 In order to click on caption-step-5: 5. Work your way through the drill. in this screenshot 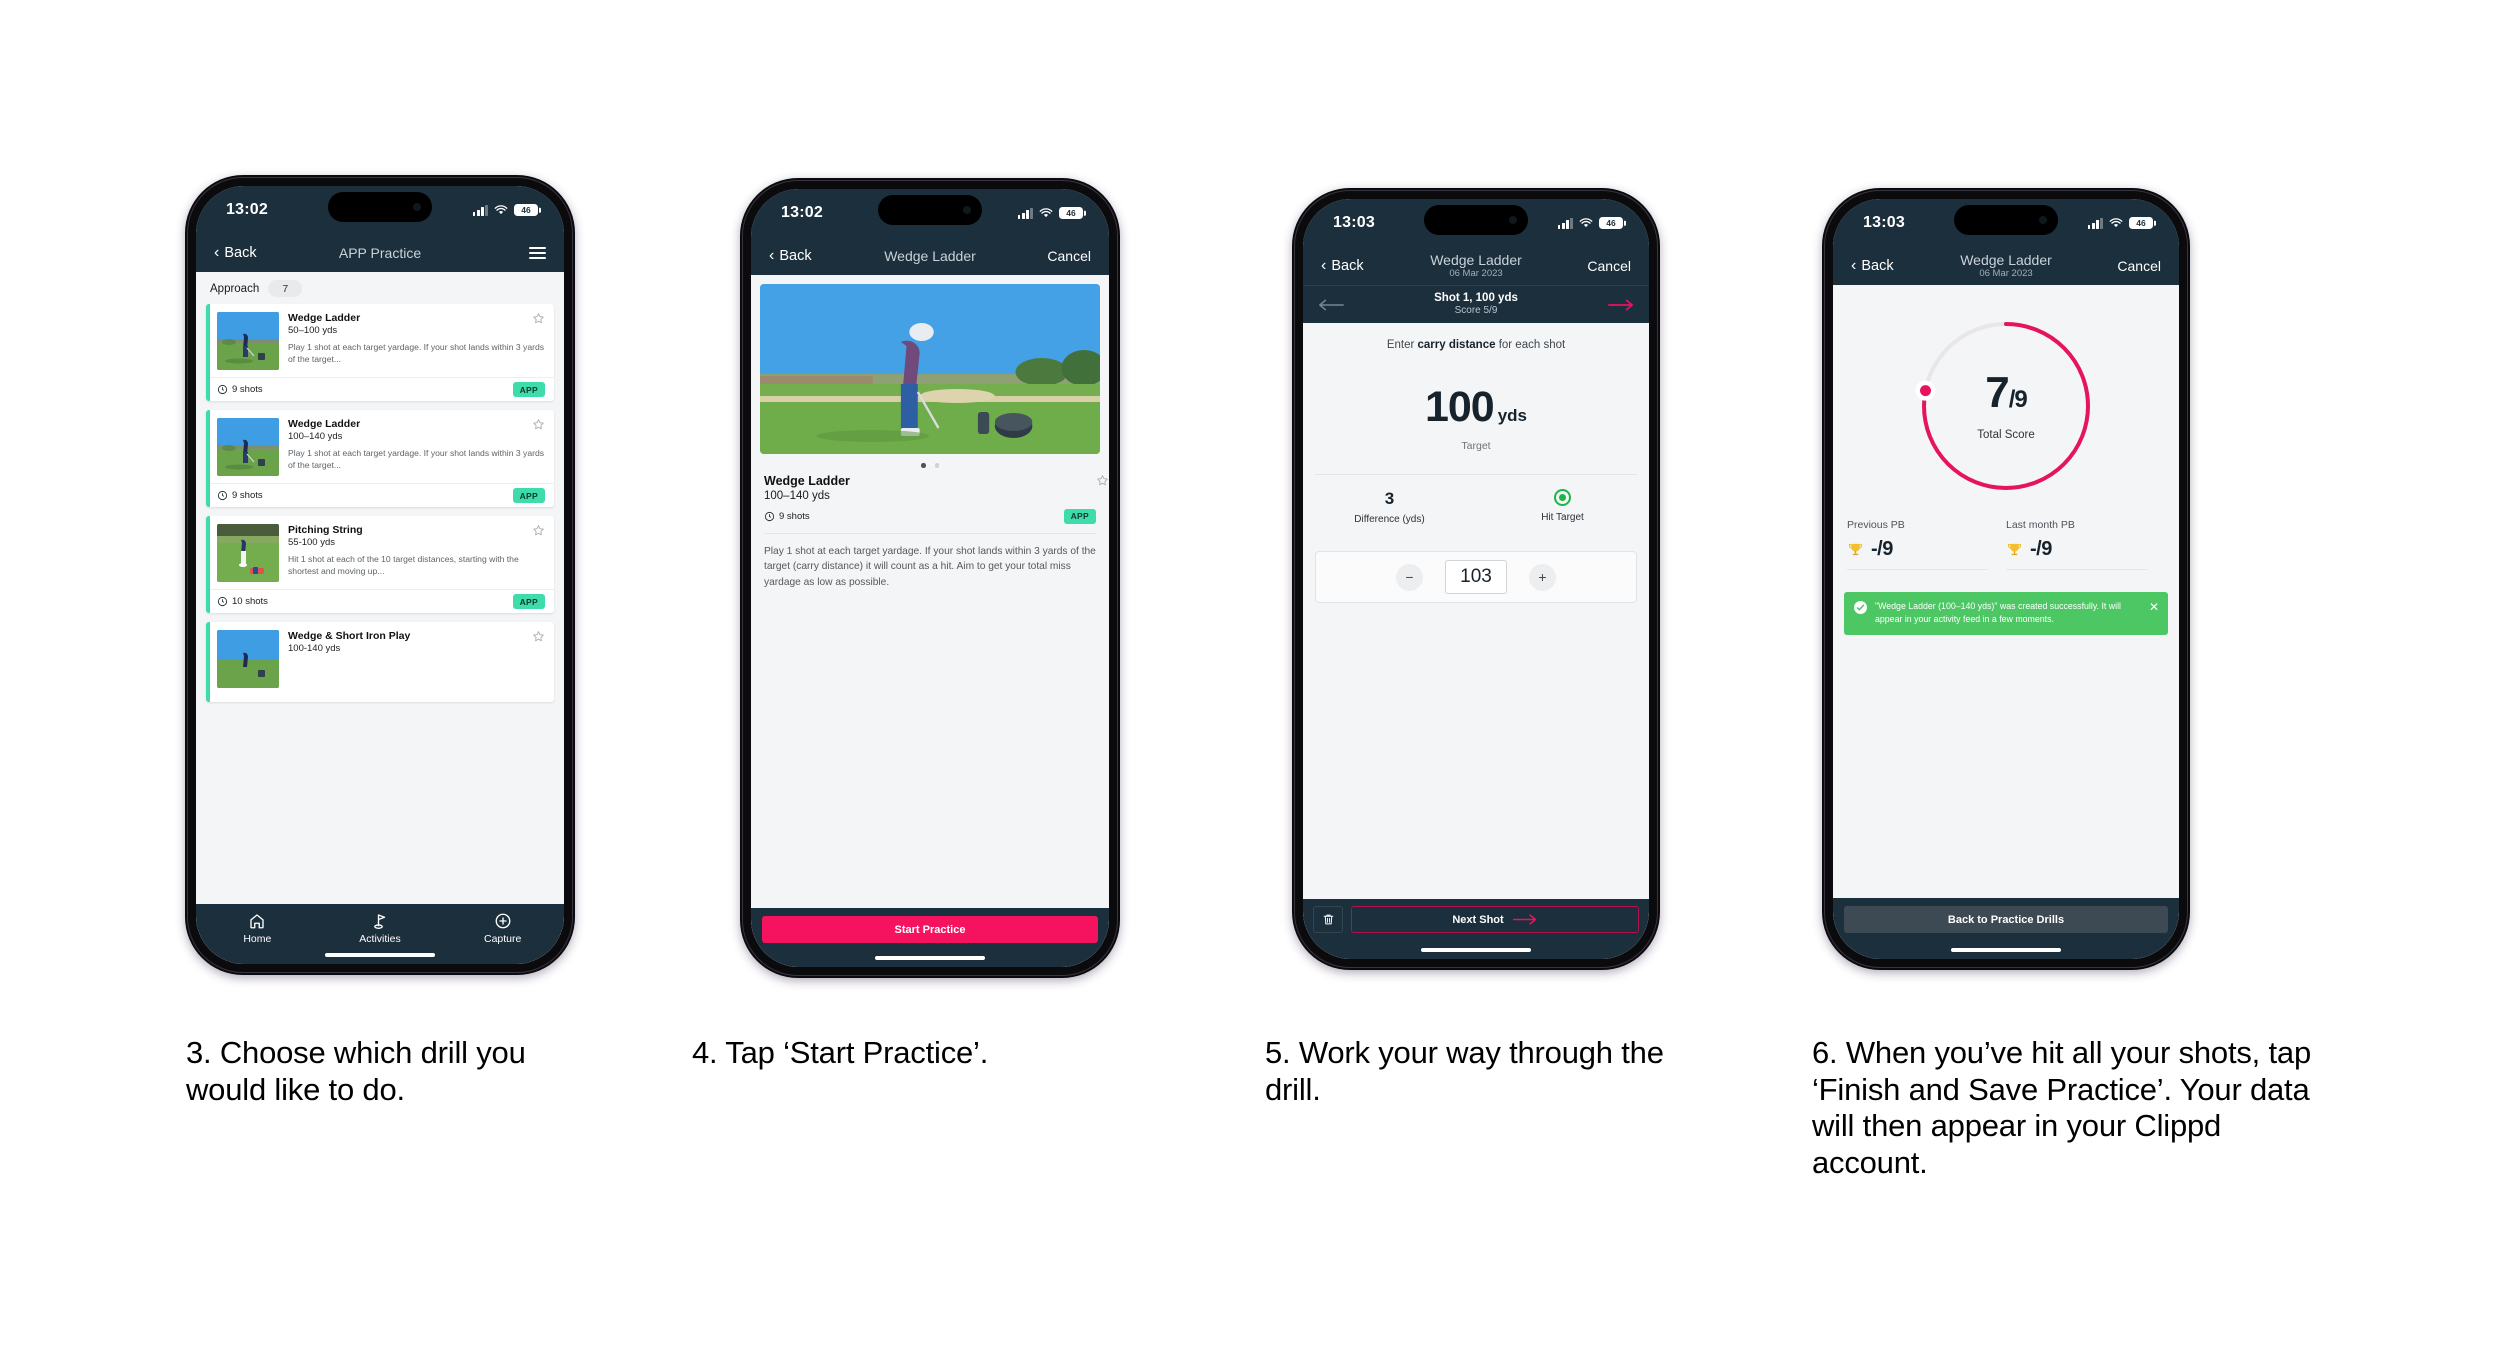, I will do `click(1464, 1071)`.